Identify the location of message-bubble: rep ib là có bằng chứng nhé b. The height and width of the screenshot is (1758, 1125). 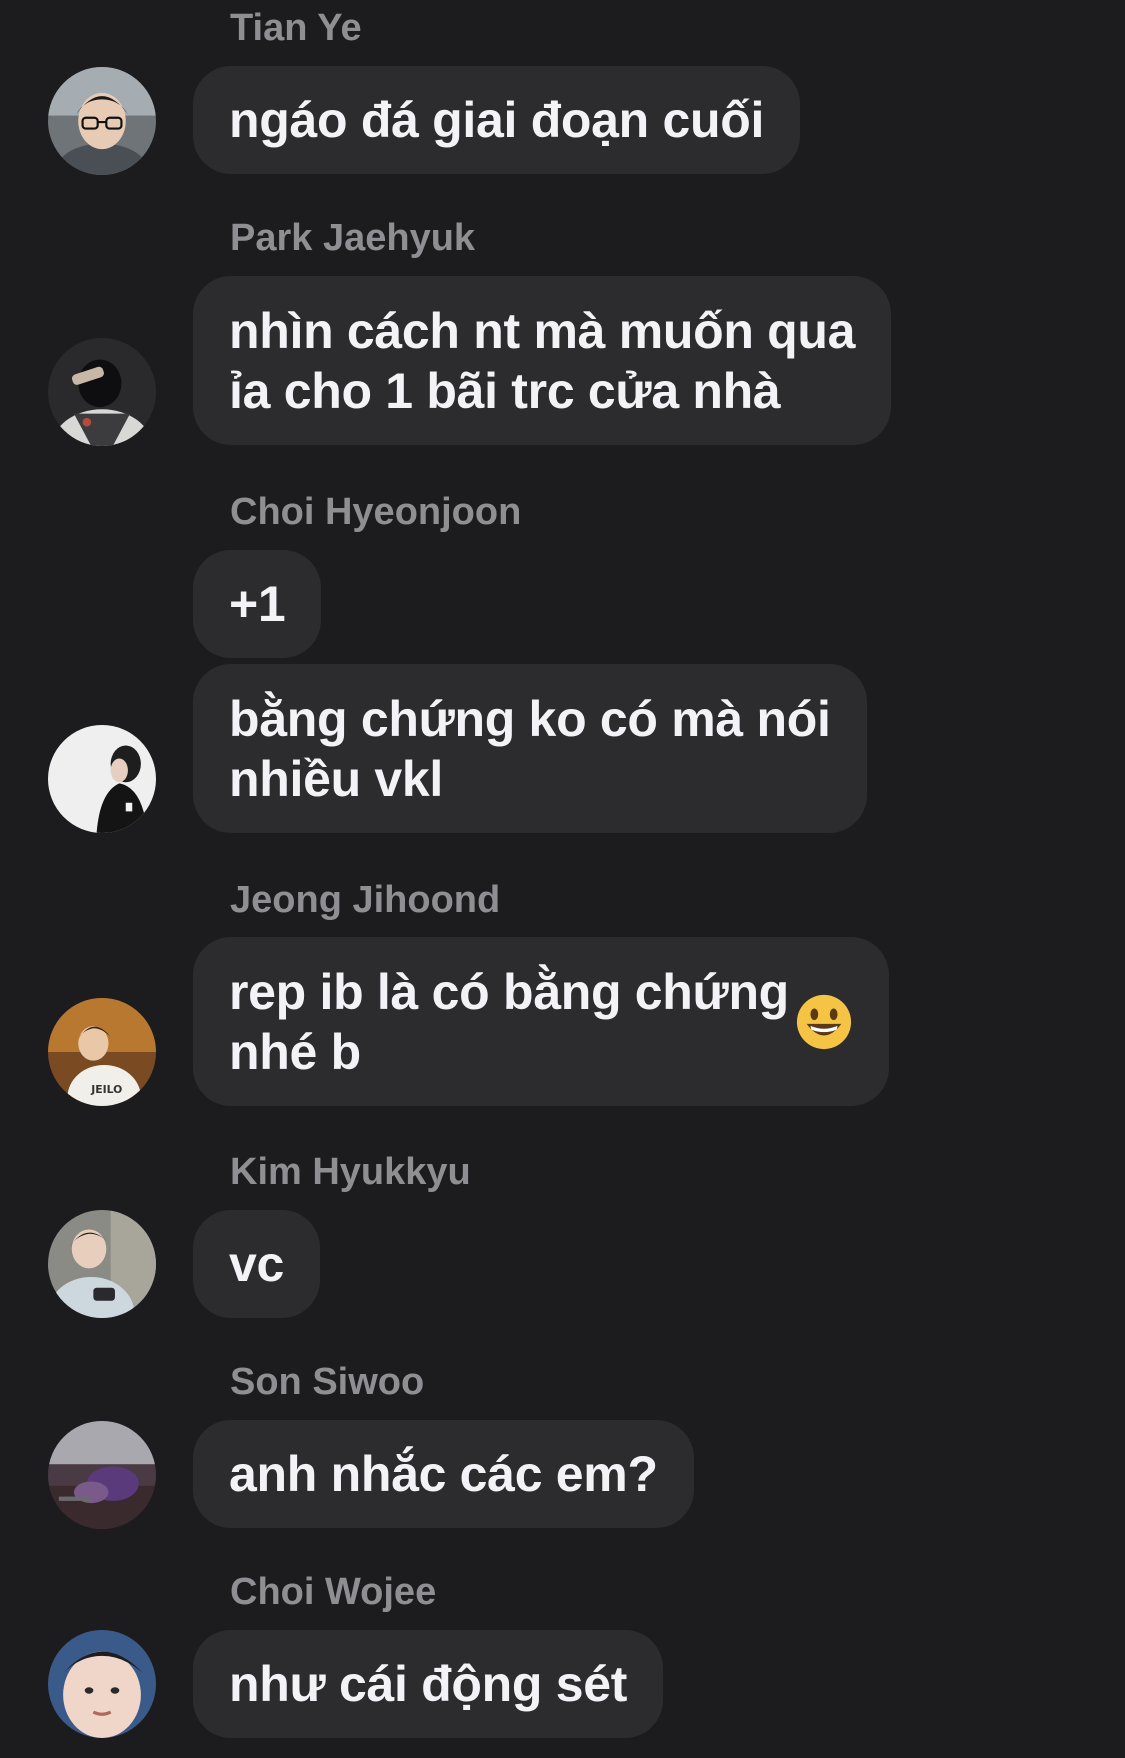
(541, 1021).